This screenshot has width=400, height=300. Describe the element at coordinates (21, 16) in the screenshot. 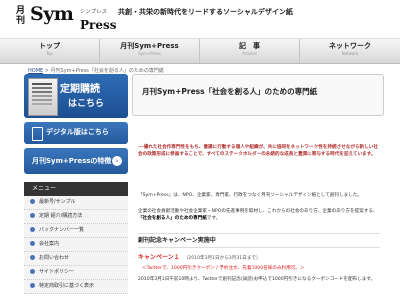

I see `logo-kanji: 月刊` at that location.